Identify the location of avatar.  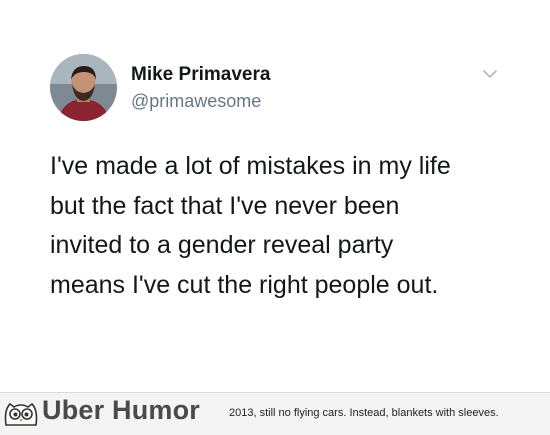
(83, 87).